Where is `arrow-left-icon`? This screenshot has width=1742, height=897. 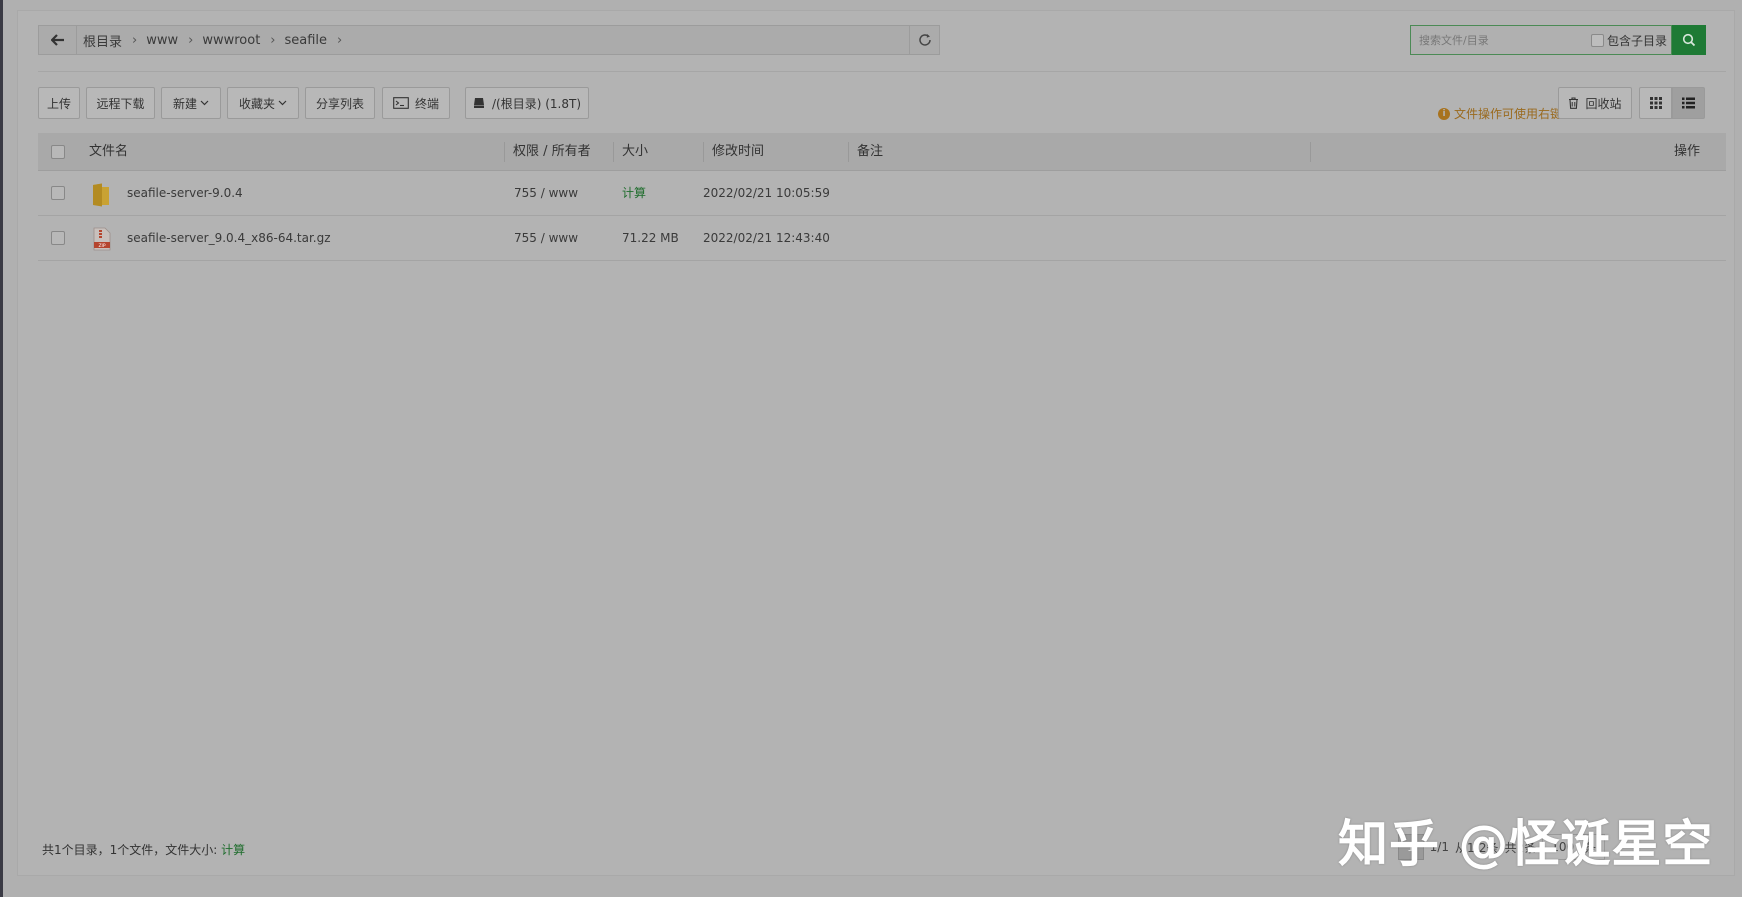
arrow-left-icon is located at coordinates (57, 40).